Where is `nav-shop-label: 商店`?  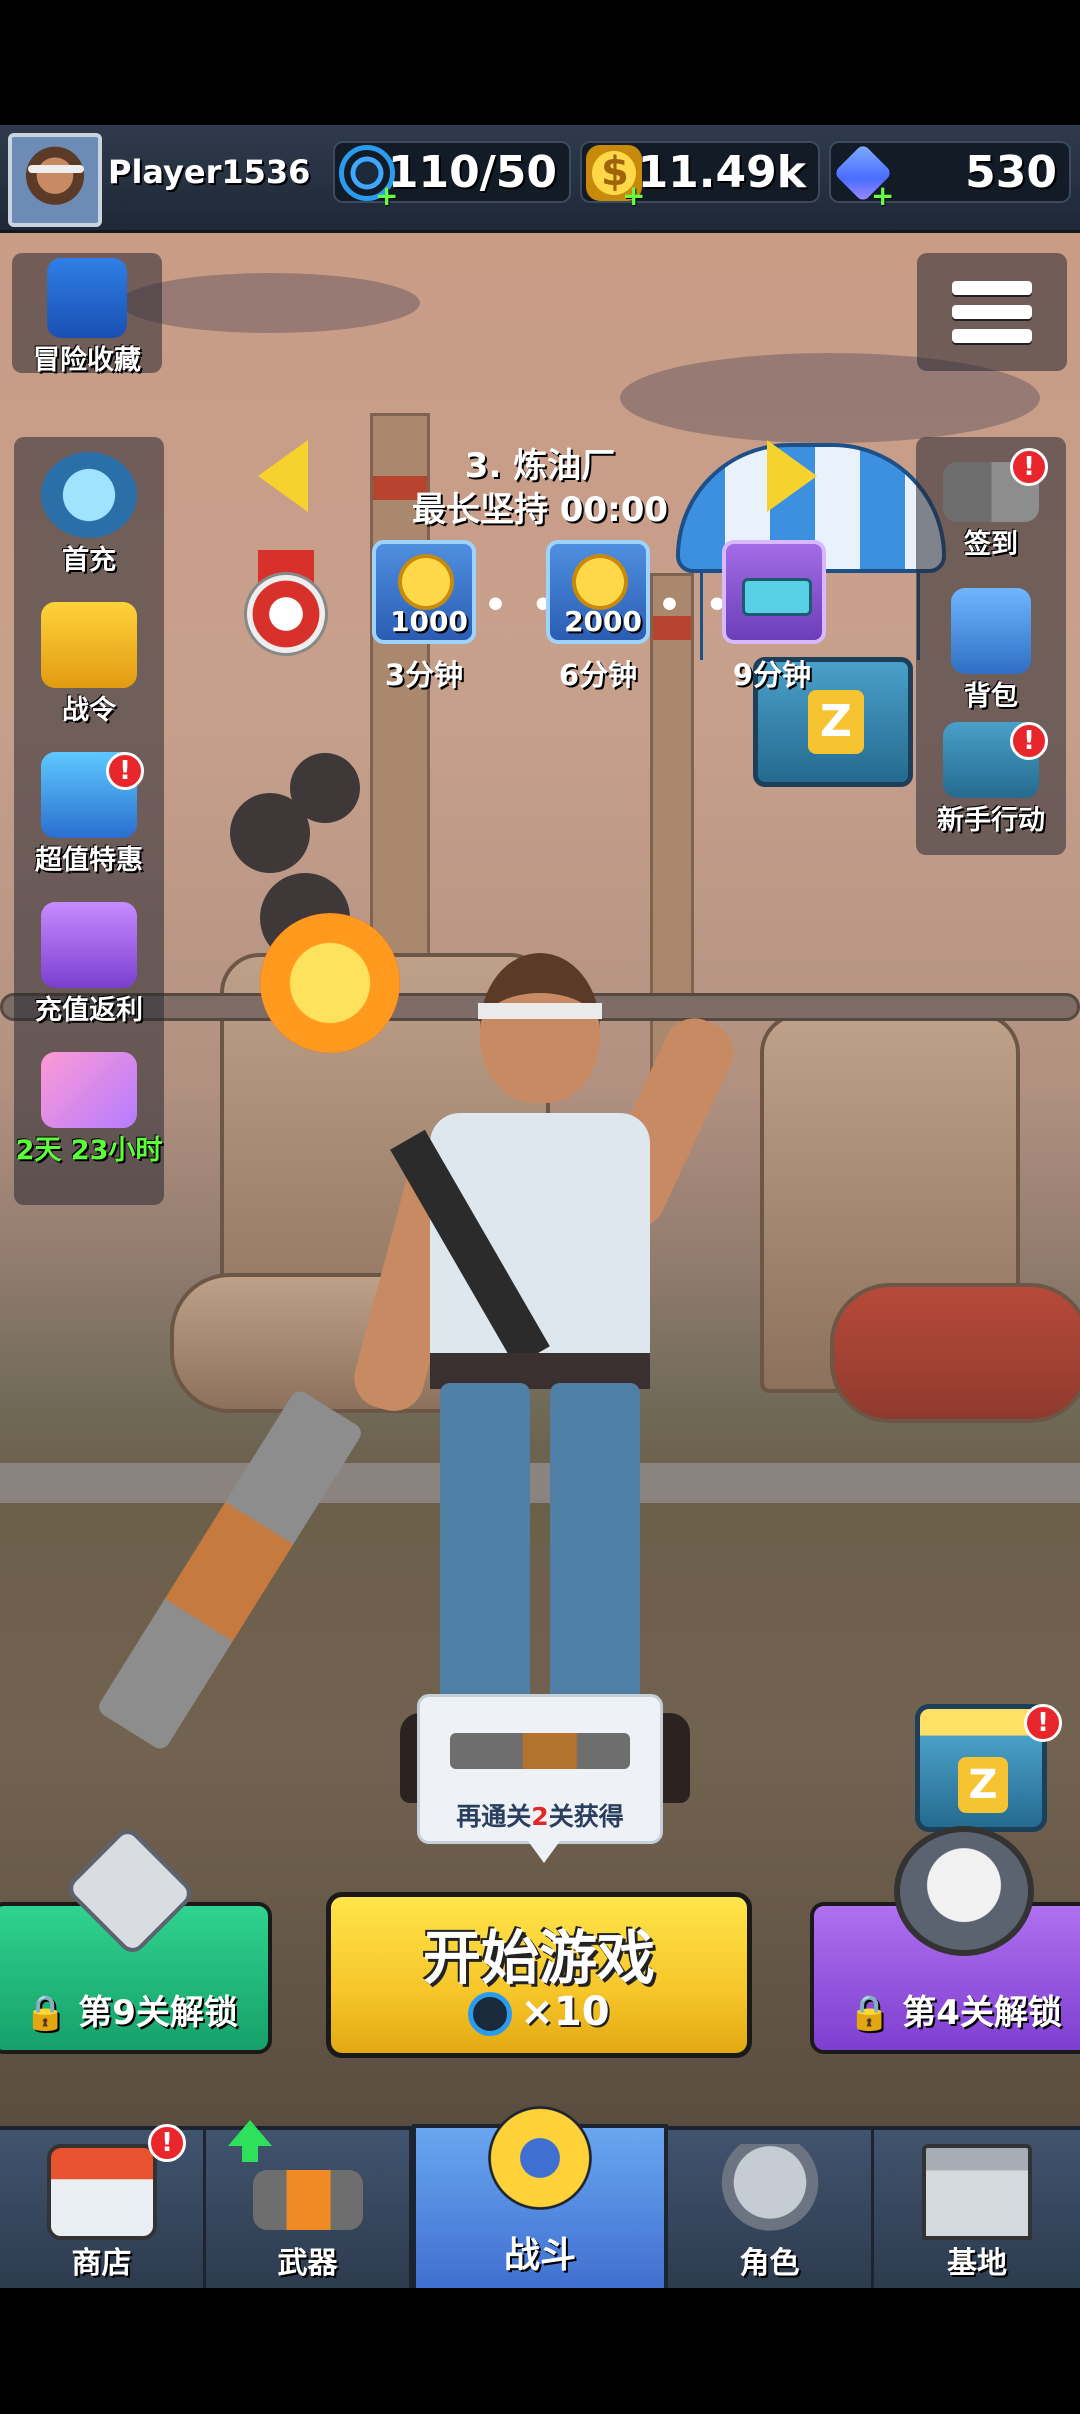 nav-shop-label: 商店 is located at coordinates (101, 2263).